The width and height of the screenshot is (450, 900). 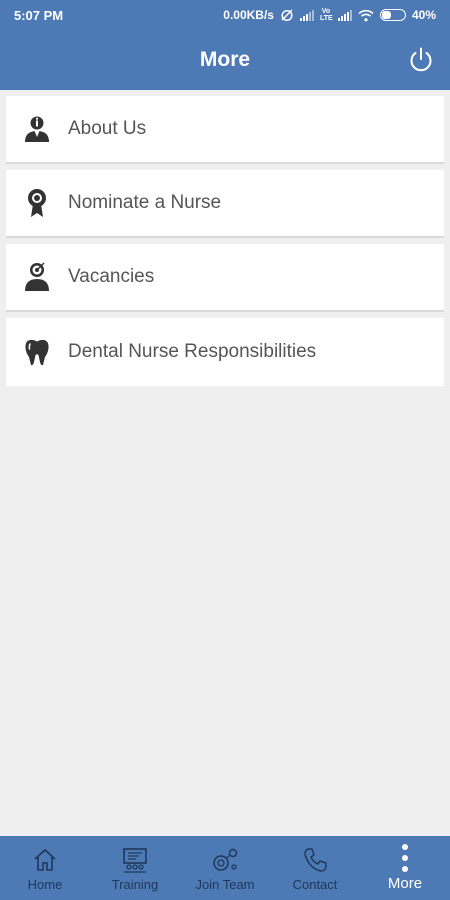 I want to click on nav-label: Contact, so click(x=315, y=884).